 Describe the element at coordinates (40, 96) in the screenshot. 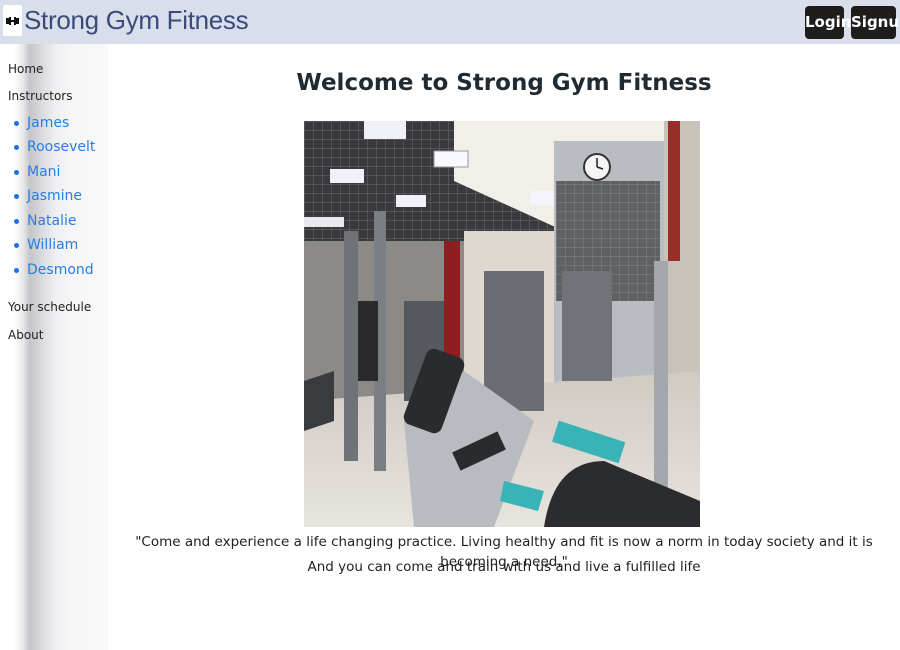

I see `sidebar-item-instructors: Instructors` at that location.